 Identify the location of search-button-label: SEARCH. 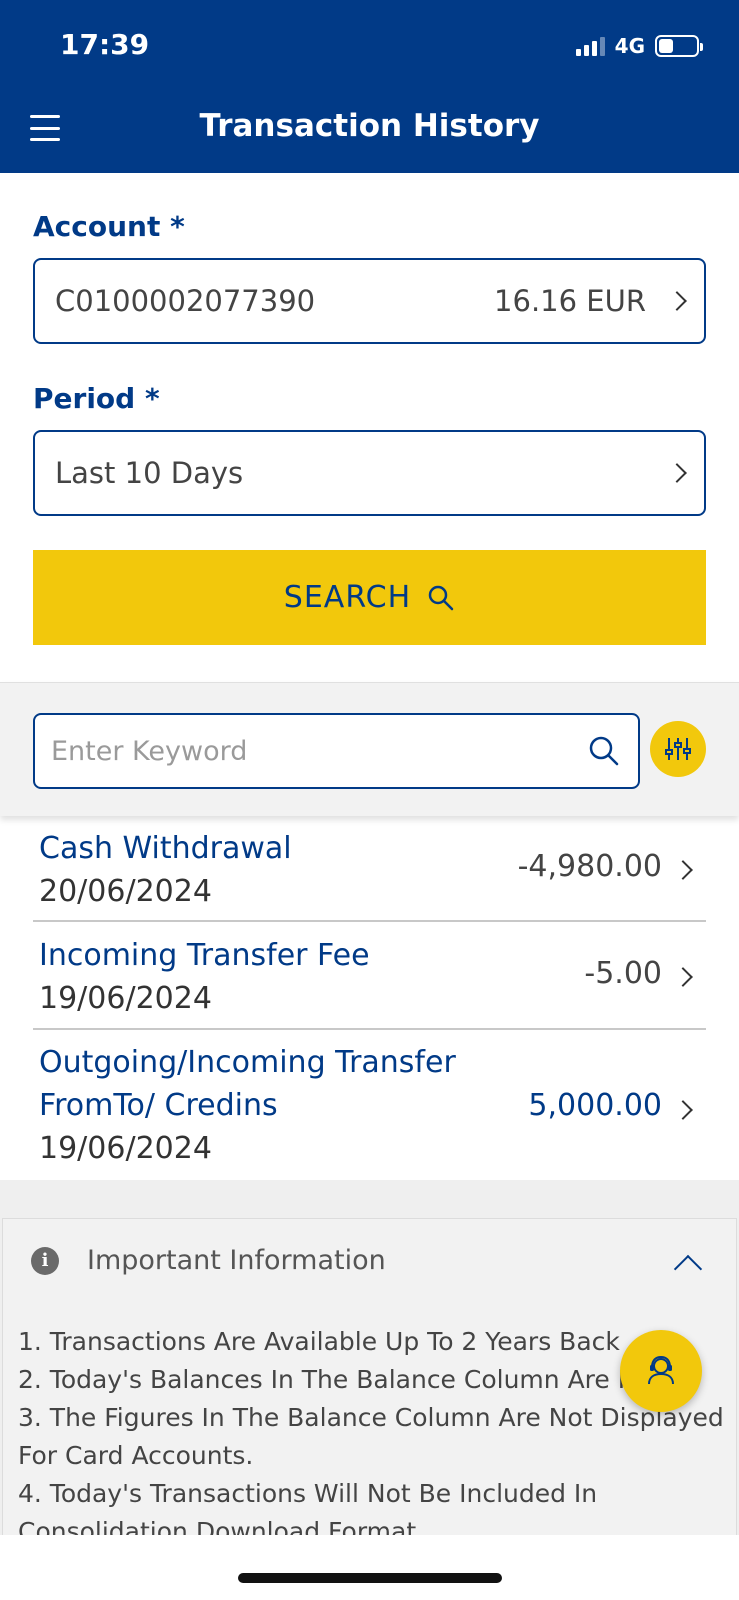
(347, 597).